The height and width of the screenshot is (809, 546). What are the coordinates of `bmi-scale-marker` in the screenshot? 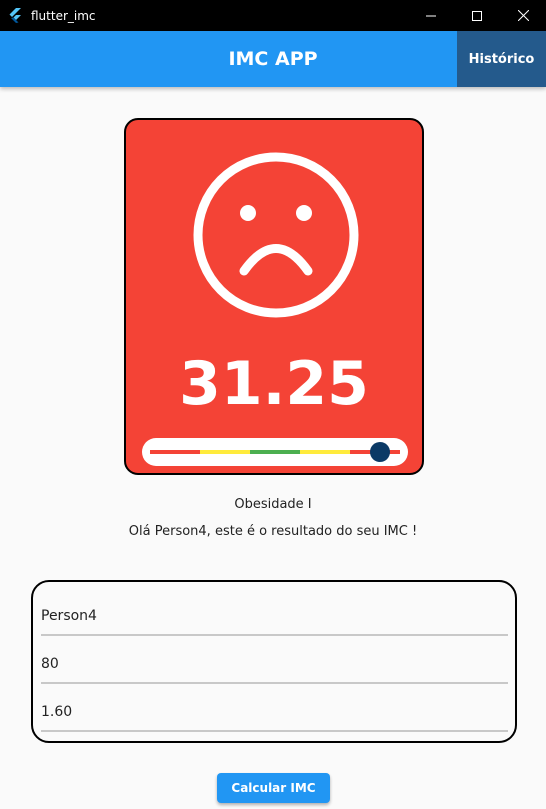 It's located at (380, 452).